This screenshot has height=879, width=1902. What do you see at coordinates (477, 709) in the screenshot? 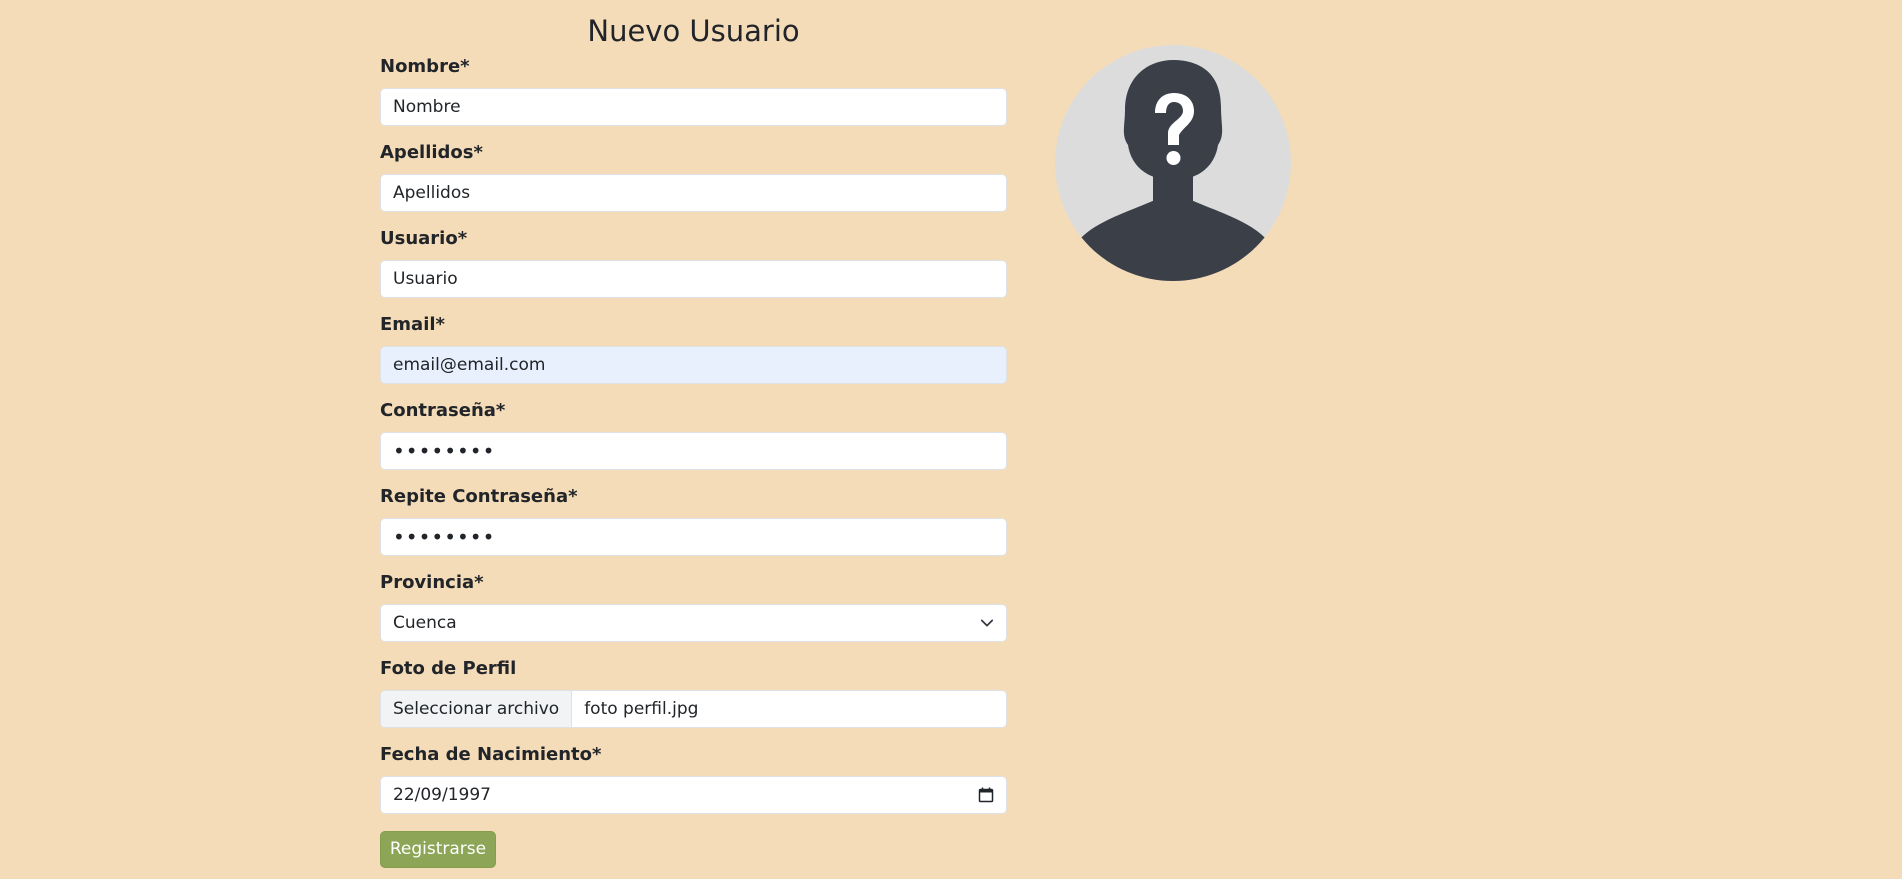
I see `select-file-button: Seleccionar archivo` at bounding box center [477, 709].